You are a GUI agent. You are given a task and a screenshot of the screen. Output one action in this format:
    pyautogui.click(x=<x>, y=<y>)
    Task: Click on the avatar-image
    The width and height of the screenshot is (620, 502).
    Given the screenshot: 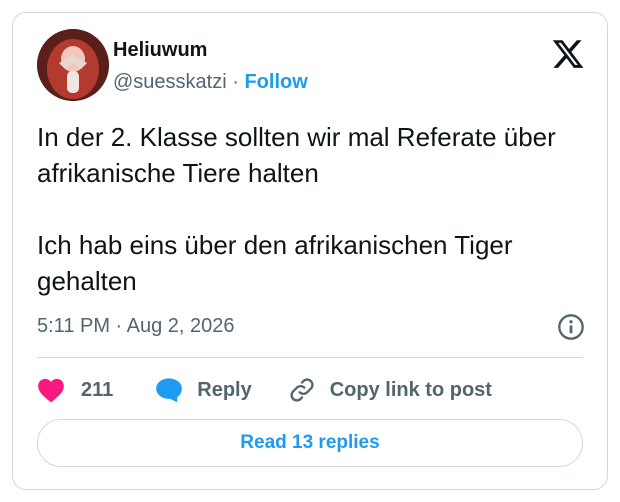 What is the action you would take?
    pyautogui.click(x=73, y=65)
    